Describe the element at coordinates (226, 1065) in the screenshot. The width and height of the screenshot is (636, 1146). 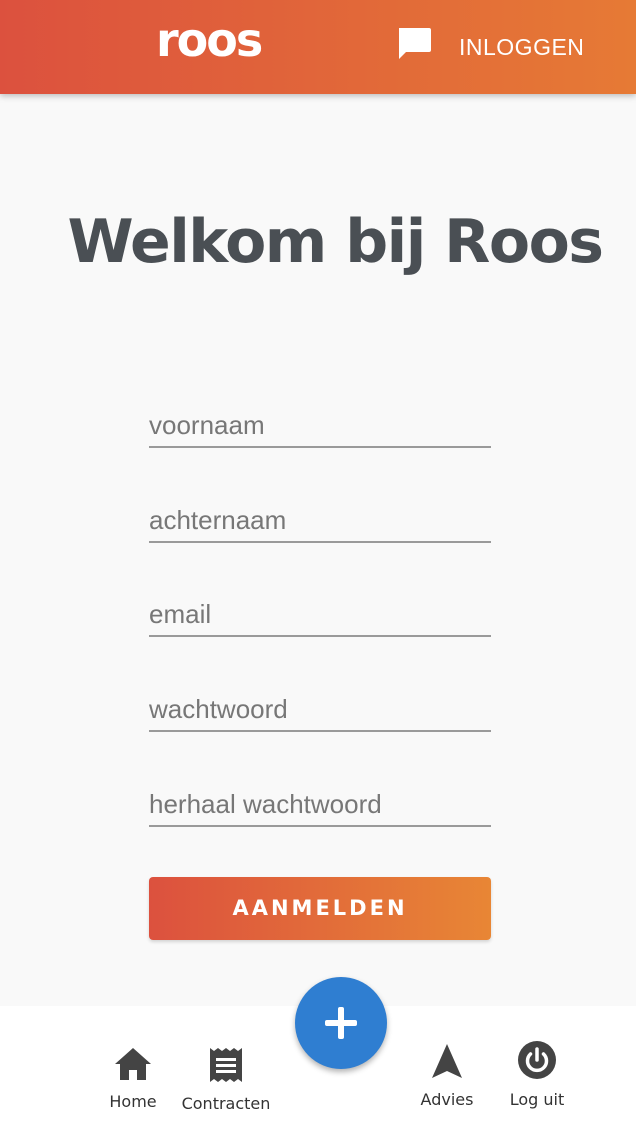
I see `receipt-icon` at that location.